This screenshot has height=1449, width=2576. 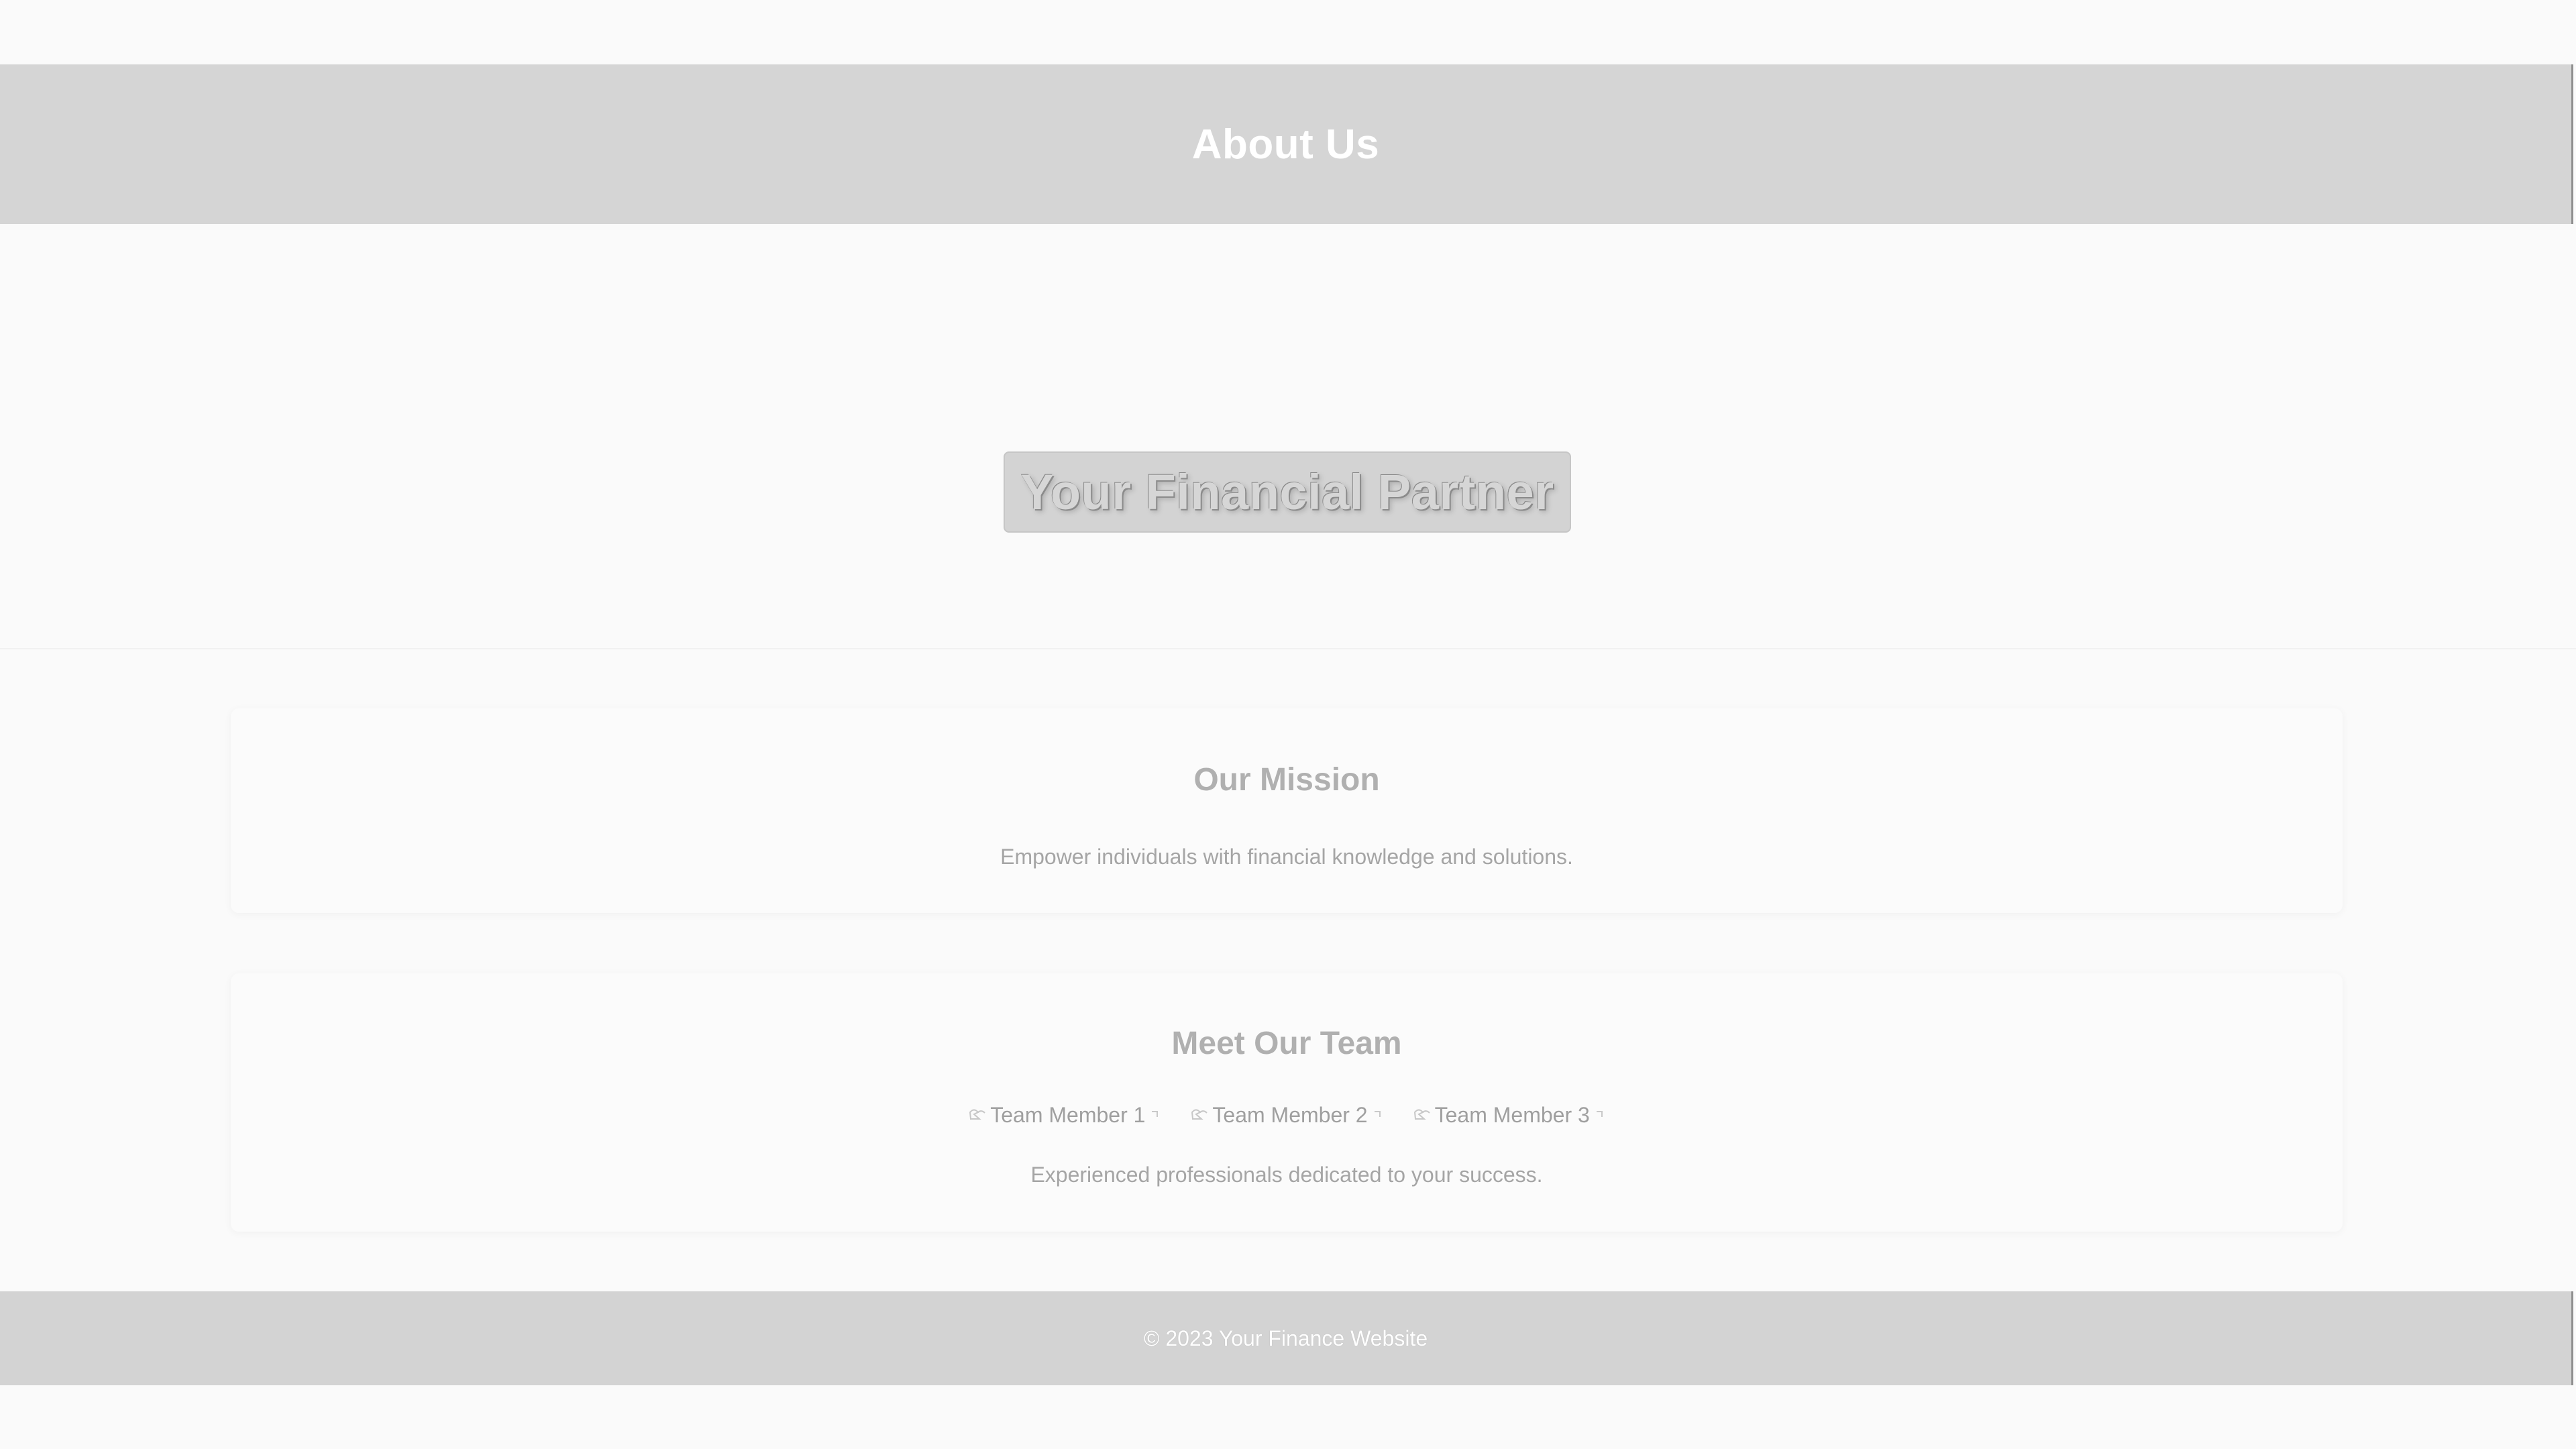 I want to click on page-title: About Us, so click(x=1285, y=144).